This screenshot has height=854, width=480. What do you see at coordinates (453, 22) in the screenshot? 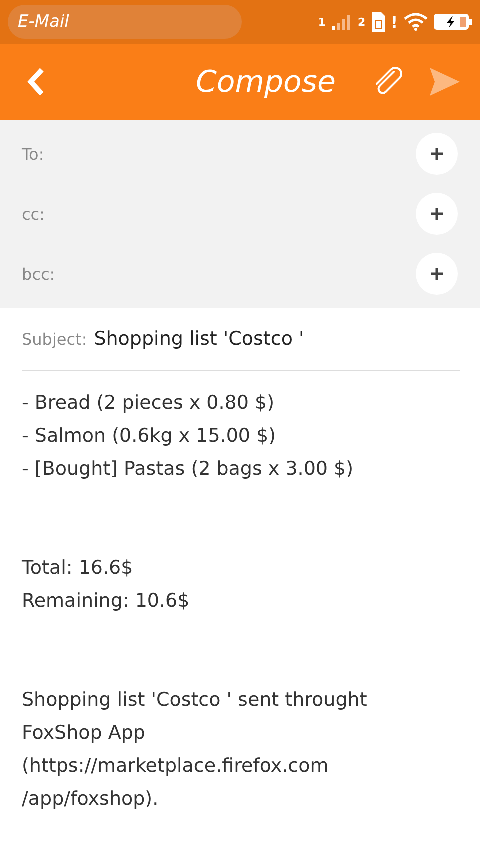
I see `battery-icon` at bounding box center [453, 22].